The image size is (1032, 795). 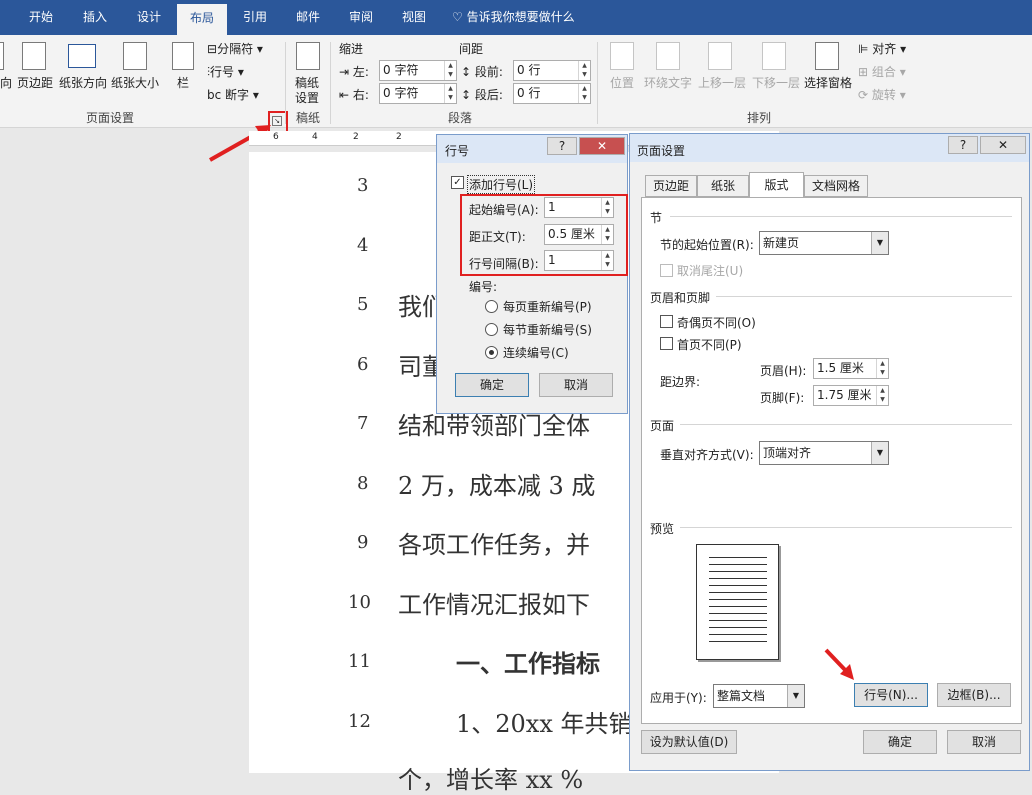 I want to click on bring-forward-button: 上移一层, so click(x=722, y=82).